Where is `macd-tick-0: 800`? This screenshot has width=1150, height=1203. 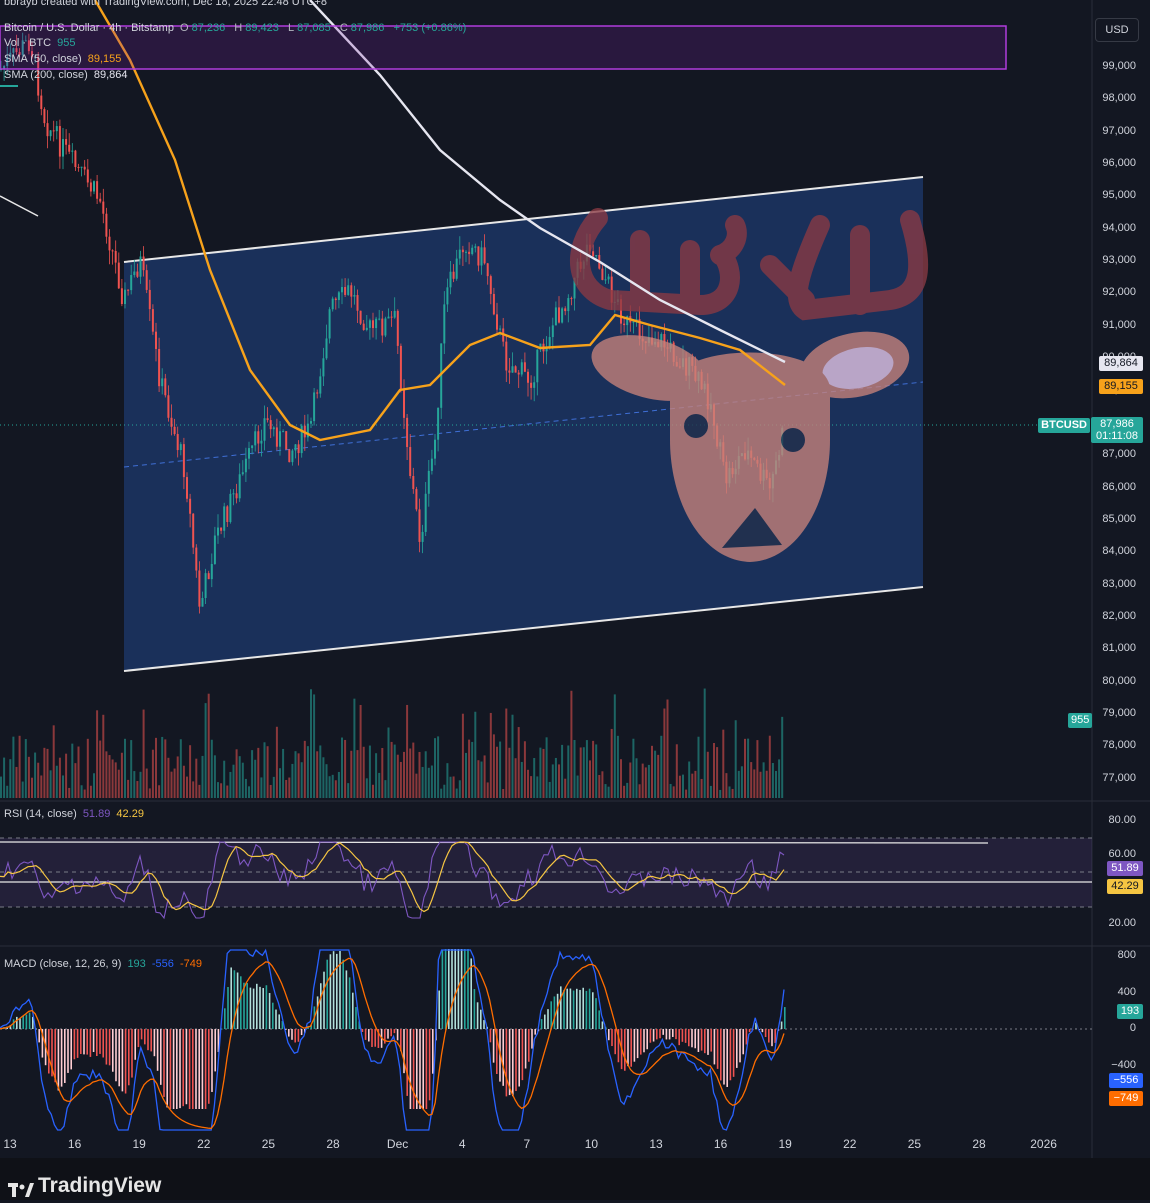 macd-tick-0: 800 is located at coordinates (1126, 955).